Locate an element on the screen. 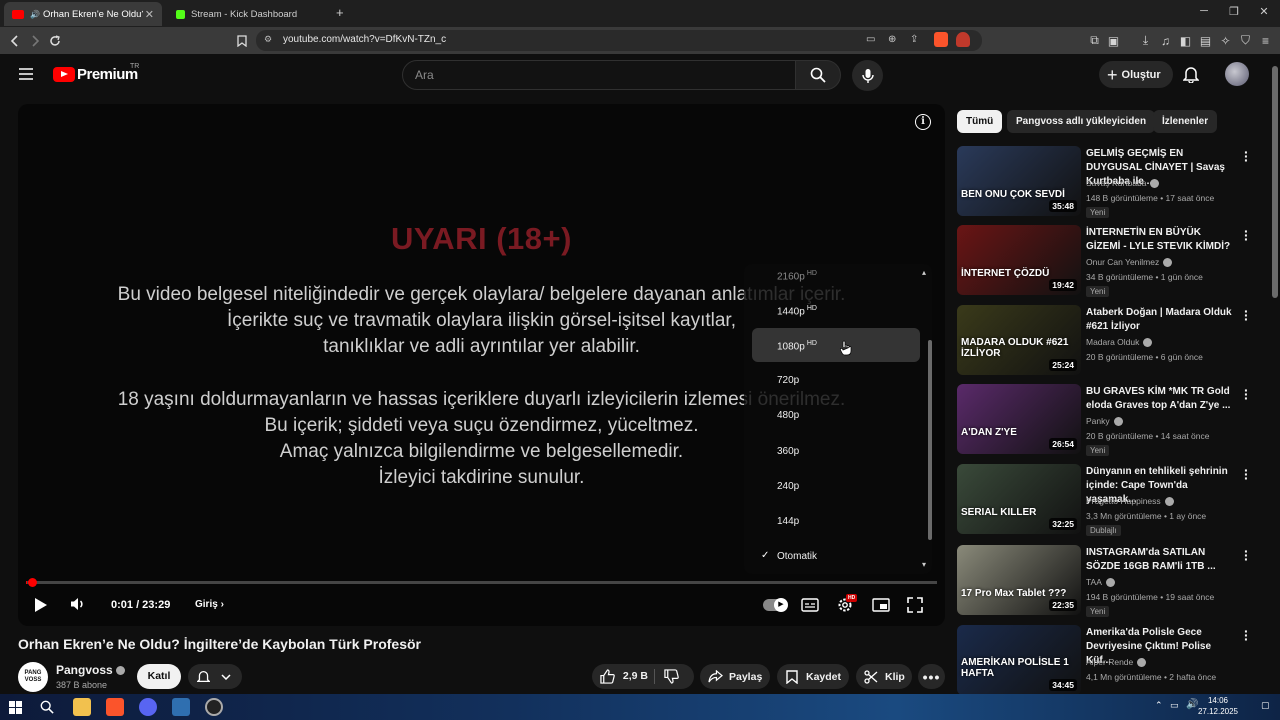 This screenshot has height=720, width=1280. quality-option: 720p is located at coordinates (788, 380).